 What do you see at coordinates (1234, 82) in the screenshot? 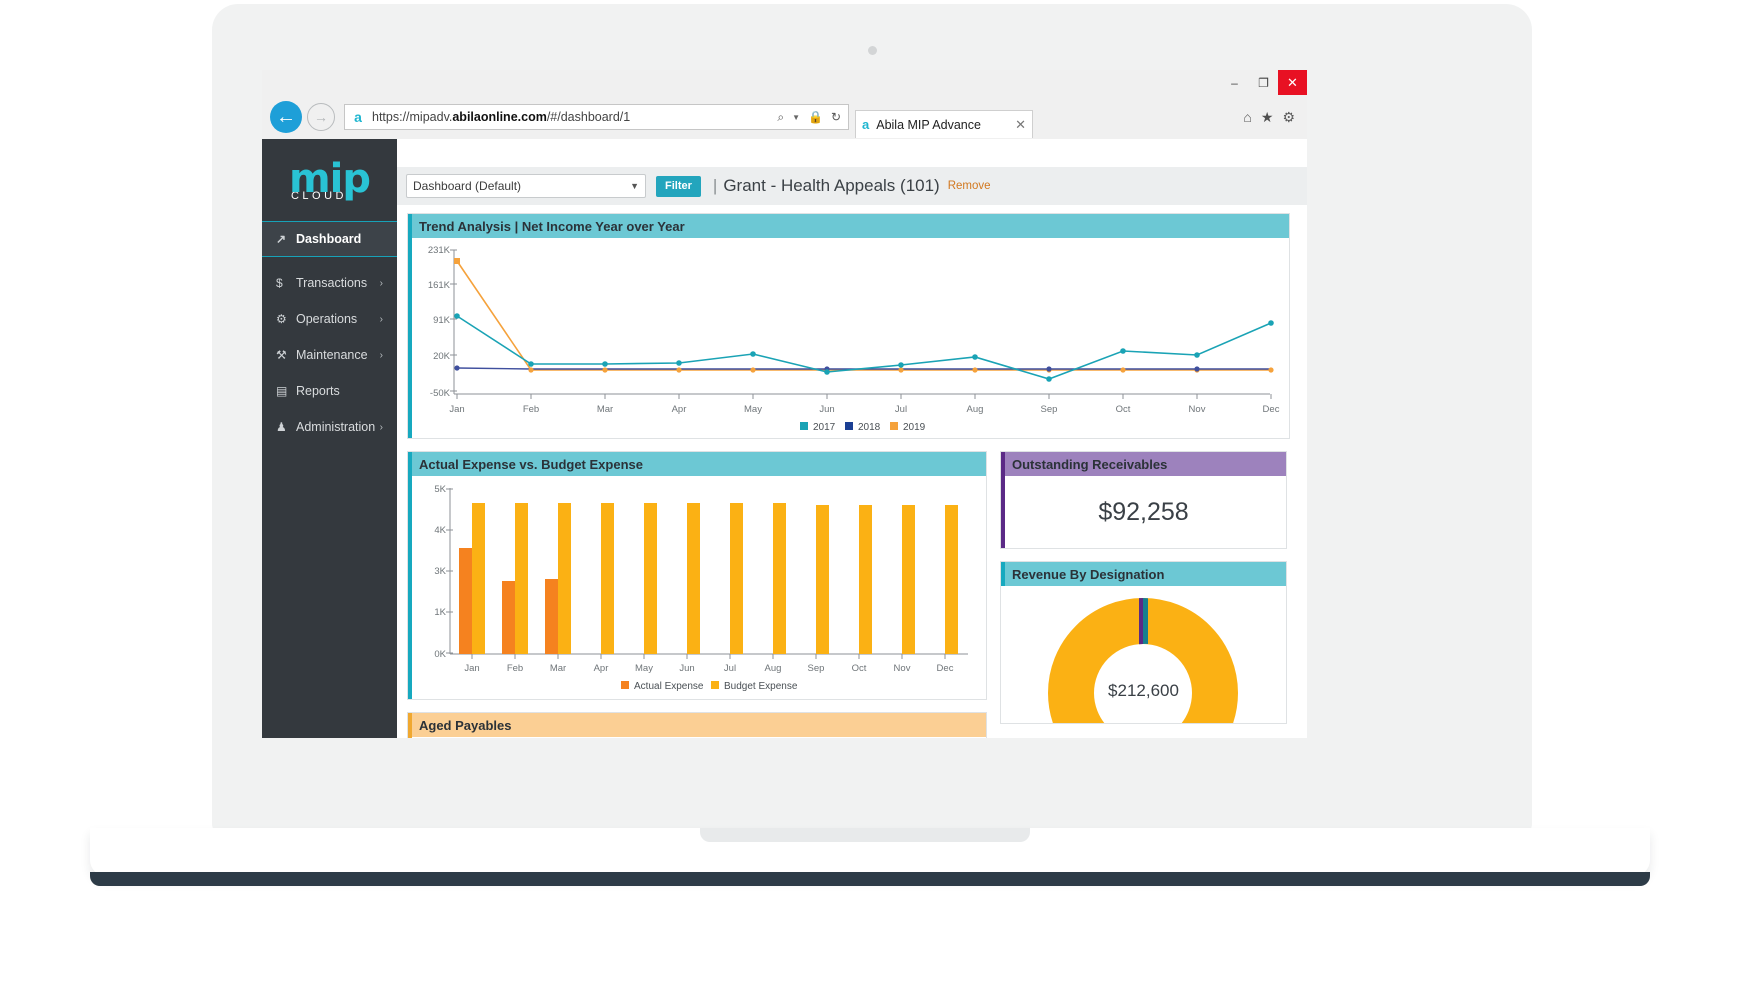
I see `minimize-button: –` at bounding box center [1234, 82].